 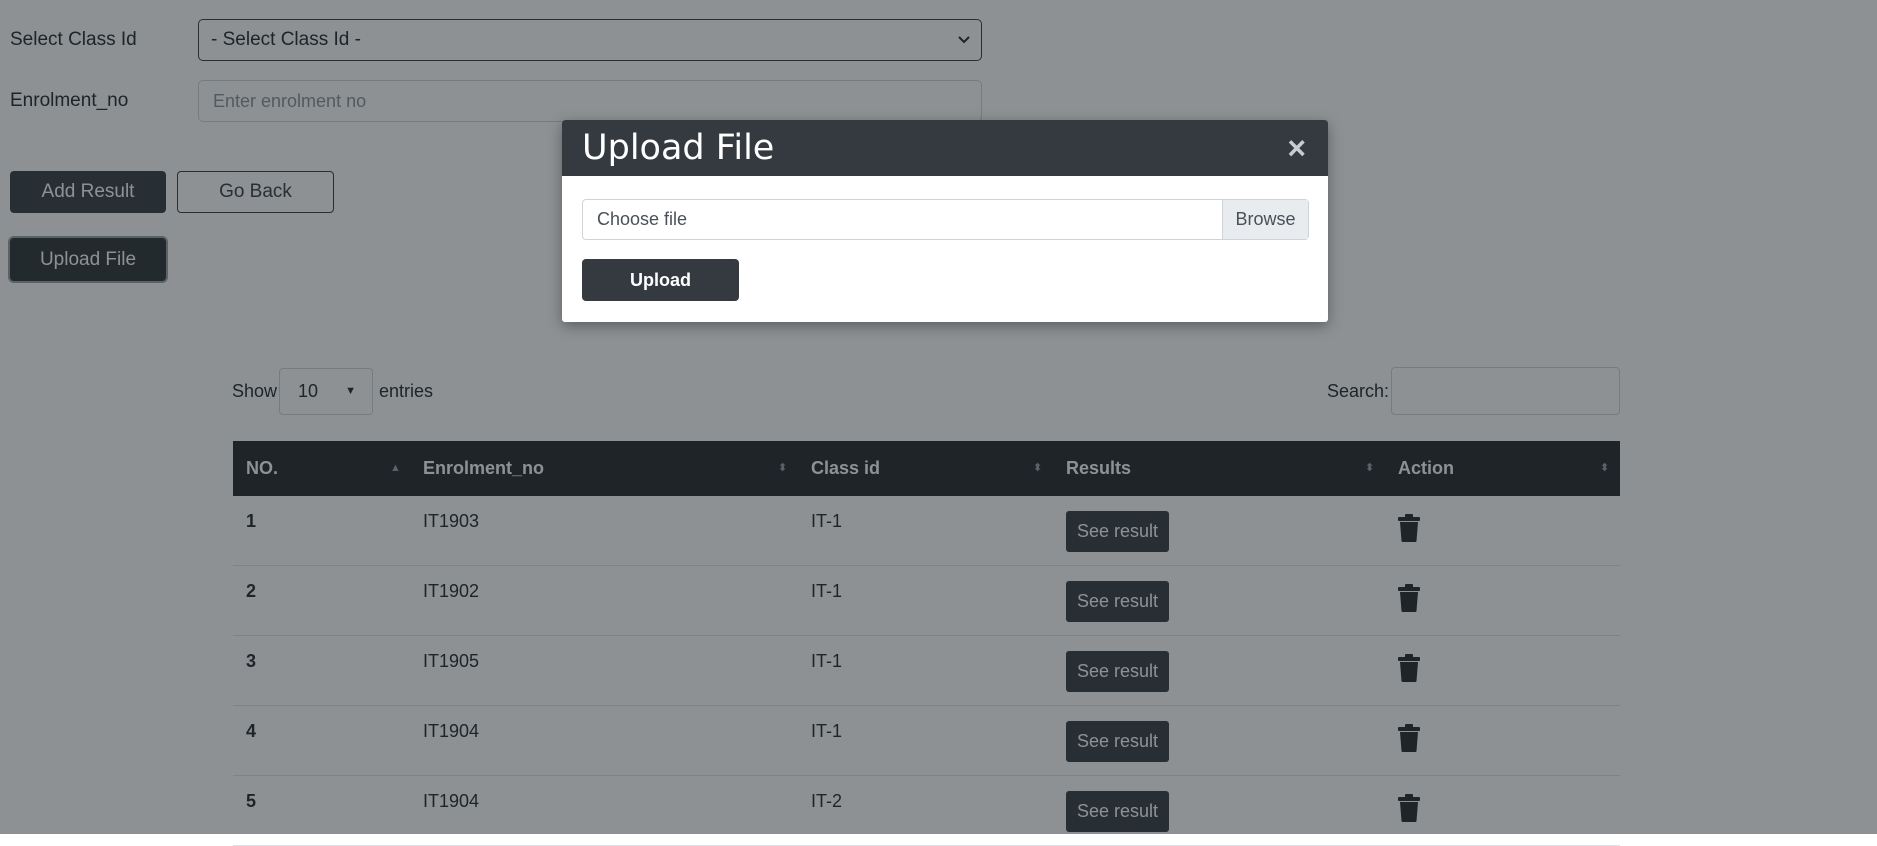 What do you see at coordinates (642, 219) in the screenshot?
I see `file-input-placeholder: Choose file` at bounding box center [642, 219].